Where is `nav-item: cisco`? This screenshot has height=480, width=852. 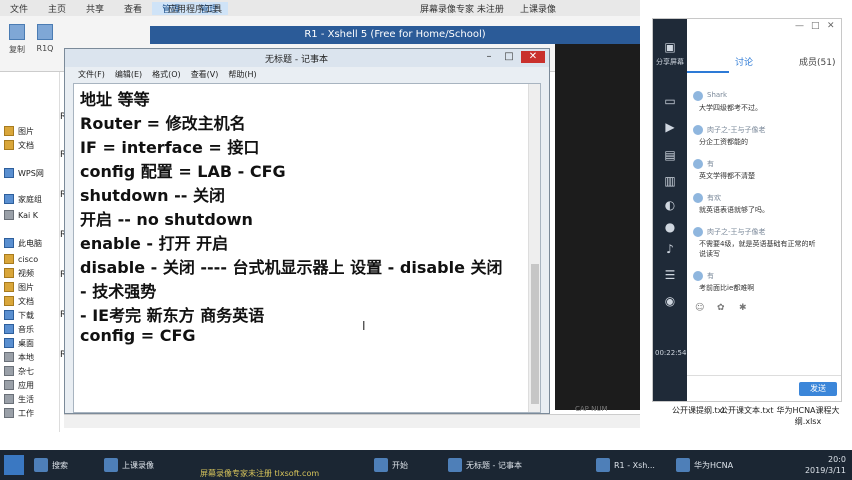
nav-item: cisco is located at coordinates (21, 259).